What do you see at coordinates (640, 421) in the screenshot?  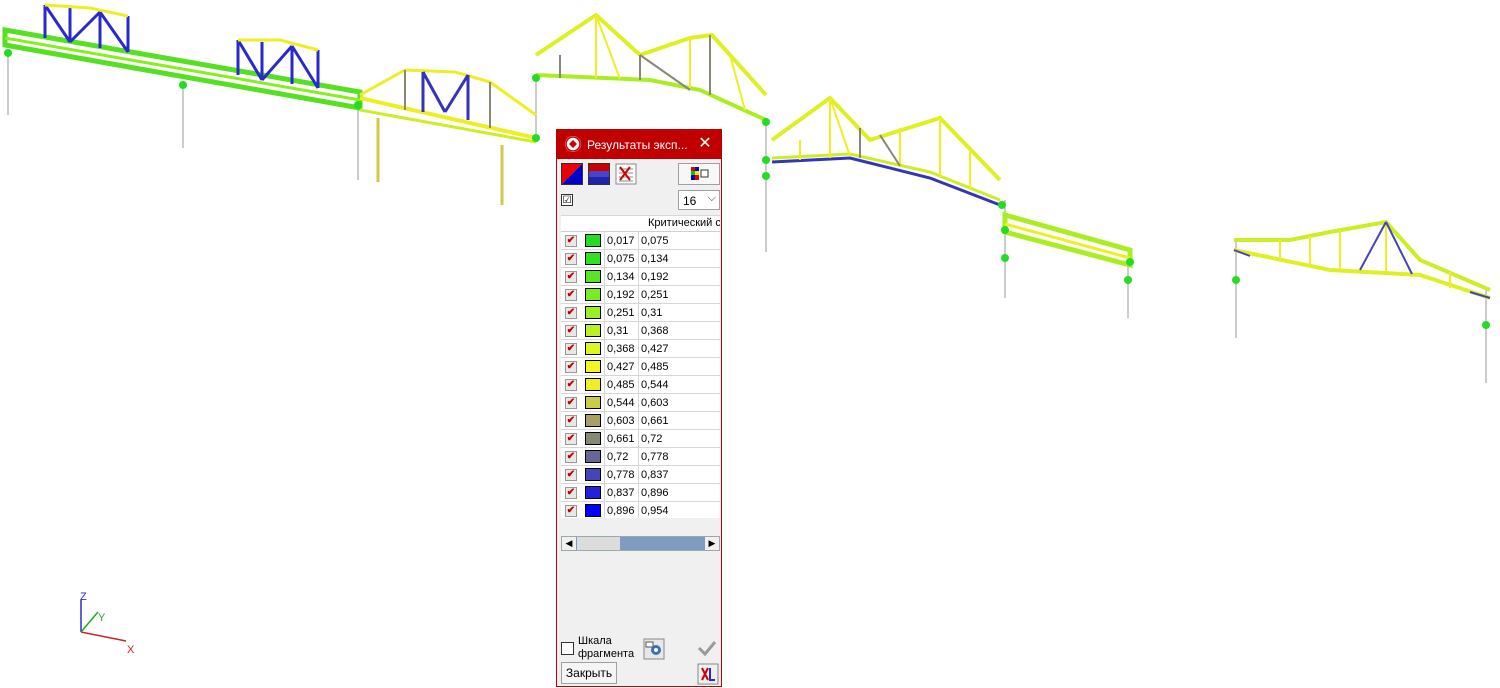 I see `table-row: ✔ 0,603 0,661` at bounding box center [640, 421].